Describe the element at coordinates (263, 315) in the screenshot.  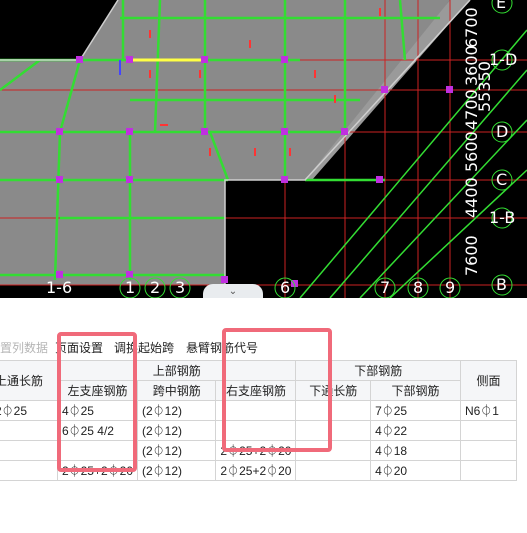
I see `panel-spacer` at that location.